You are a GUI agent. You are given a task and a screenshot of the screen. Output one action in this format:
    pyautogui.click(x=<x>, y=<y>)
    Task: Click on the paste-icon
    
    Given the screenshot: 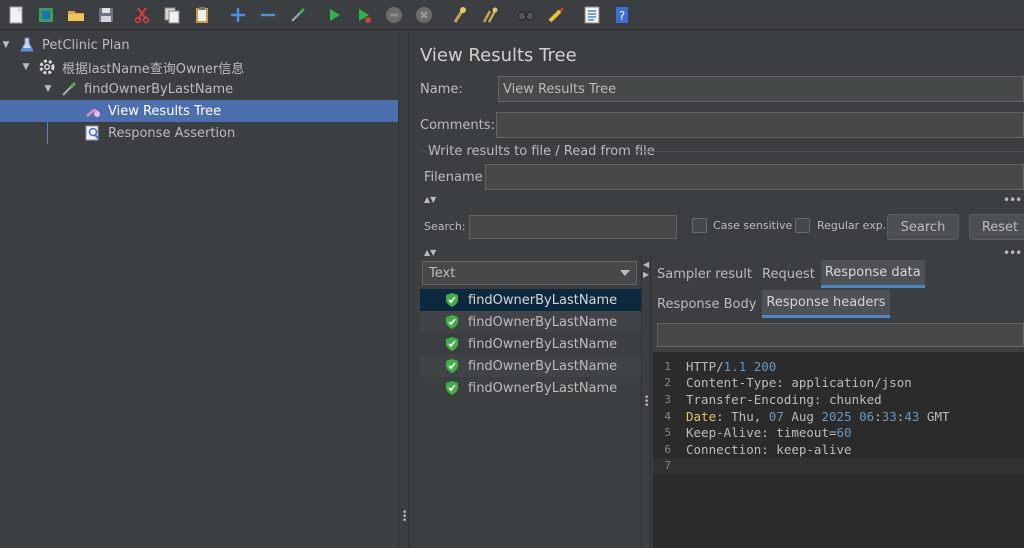 What is the action you would take?
    pyautogui.click(x=202, y=15)
    